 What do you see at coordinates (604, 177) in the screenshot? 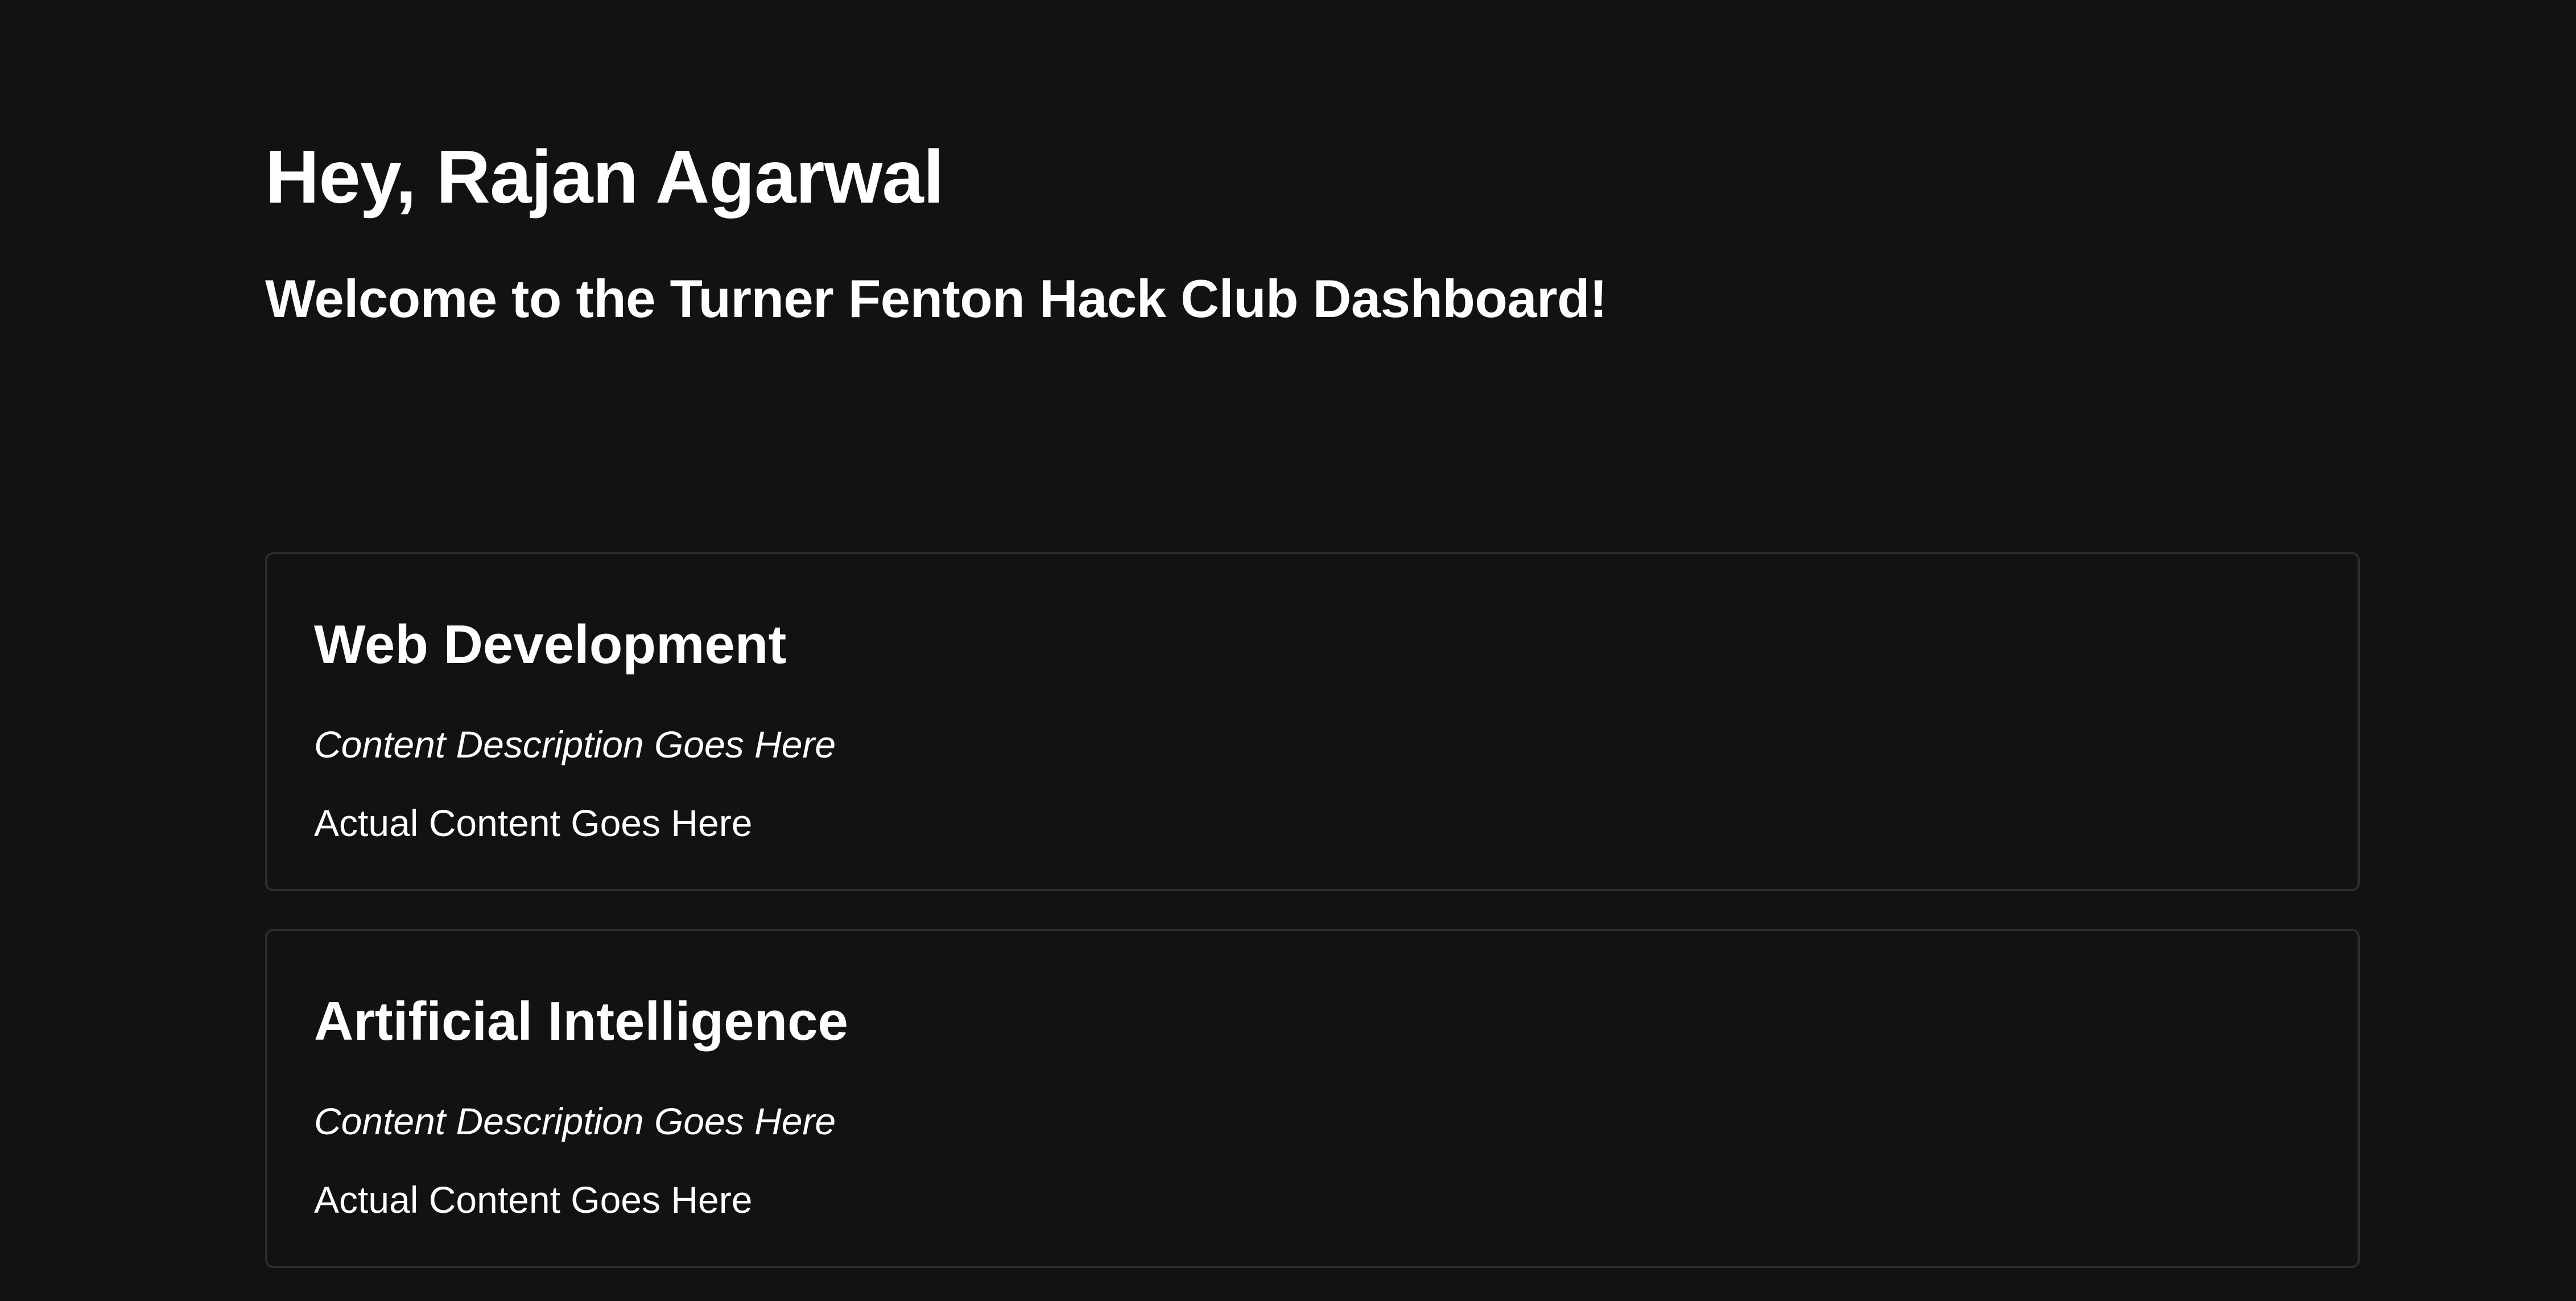
I see `greeting-heading: Hey, Rajan Agarwal` at bounding box center [604, 177].